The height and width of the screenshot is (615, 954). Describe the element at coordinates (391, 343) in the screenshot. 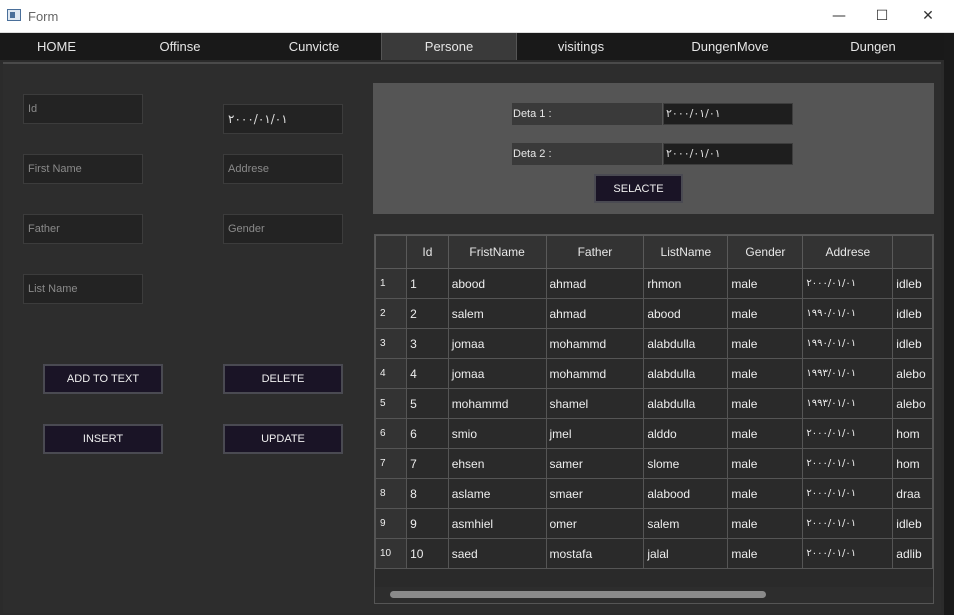

I see `row-header: 3` at that location.